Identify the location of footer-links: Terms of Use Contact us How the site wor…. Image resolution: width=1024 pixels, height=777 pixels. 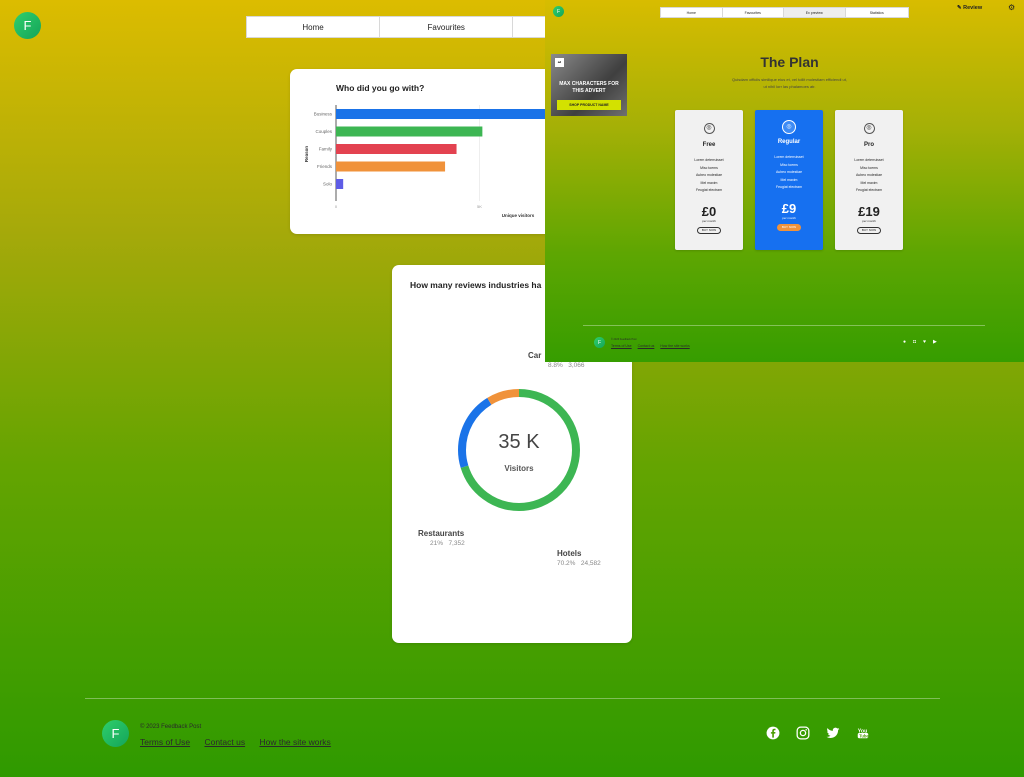
(241, 742).